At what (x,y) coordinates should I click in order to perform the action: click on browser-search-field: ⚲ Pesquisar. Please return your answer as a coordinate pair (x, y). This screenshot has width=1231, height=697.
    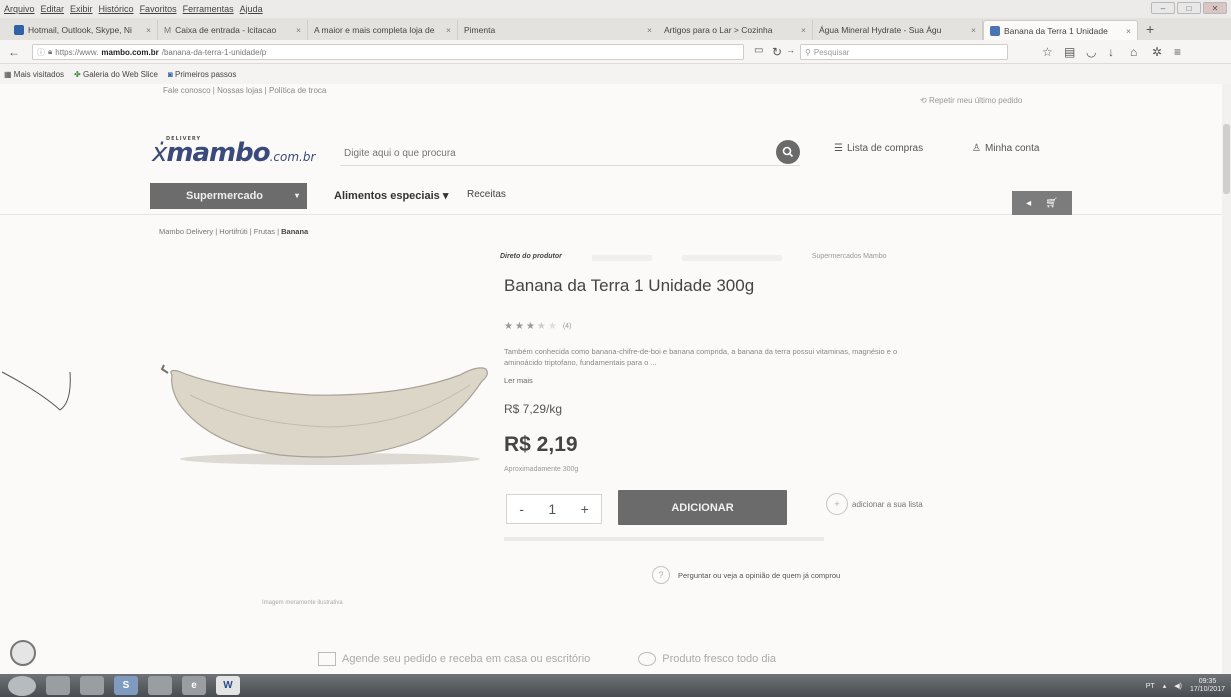
    Looking at the image, I should click on (904, 52).